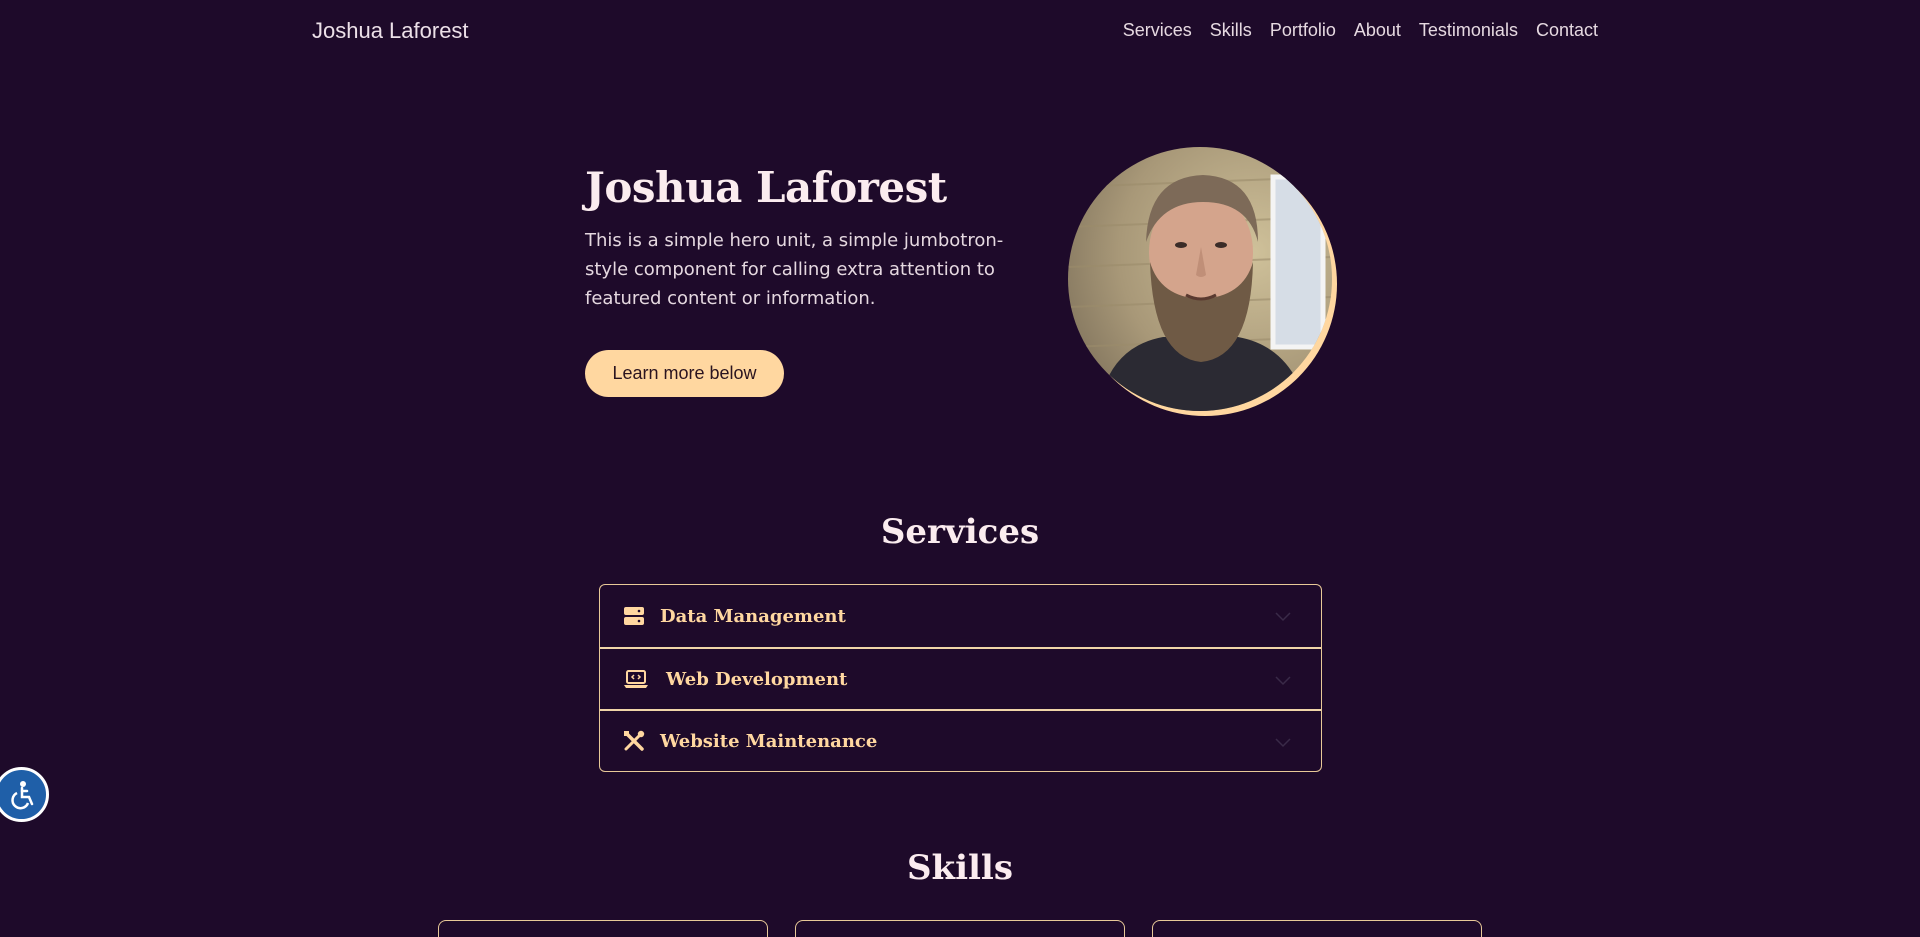  I want to click on wheelchair-icon, so click(21, 794).